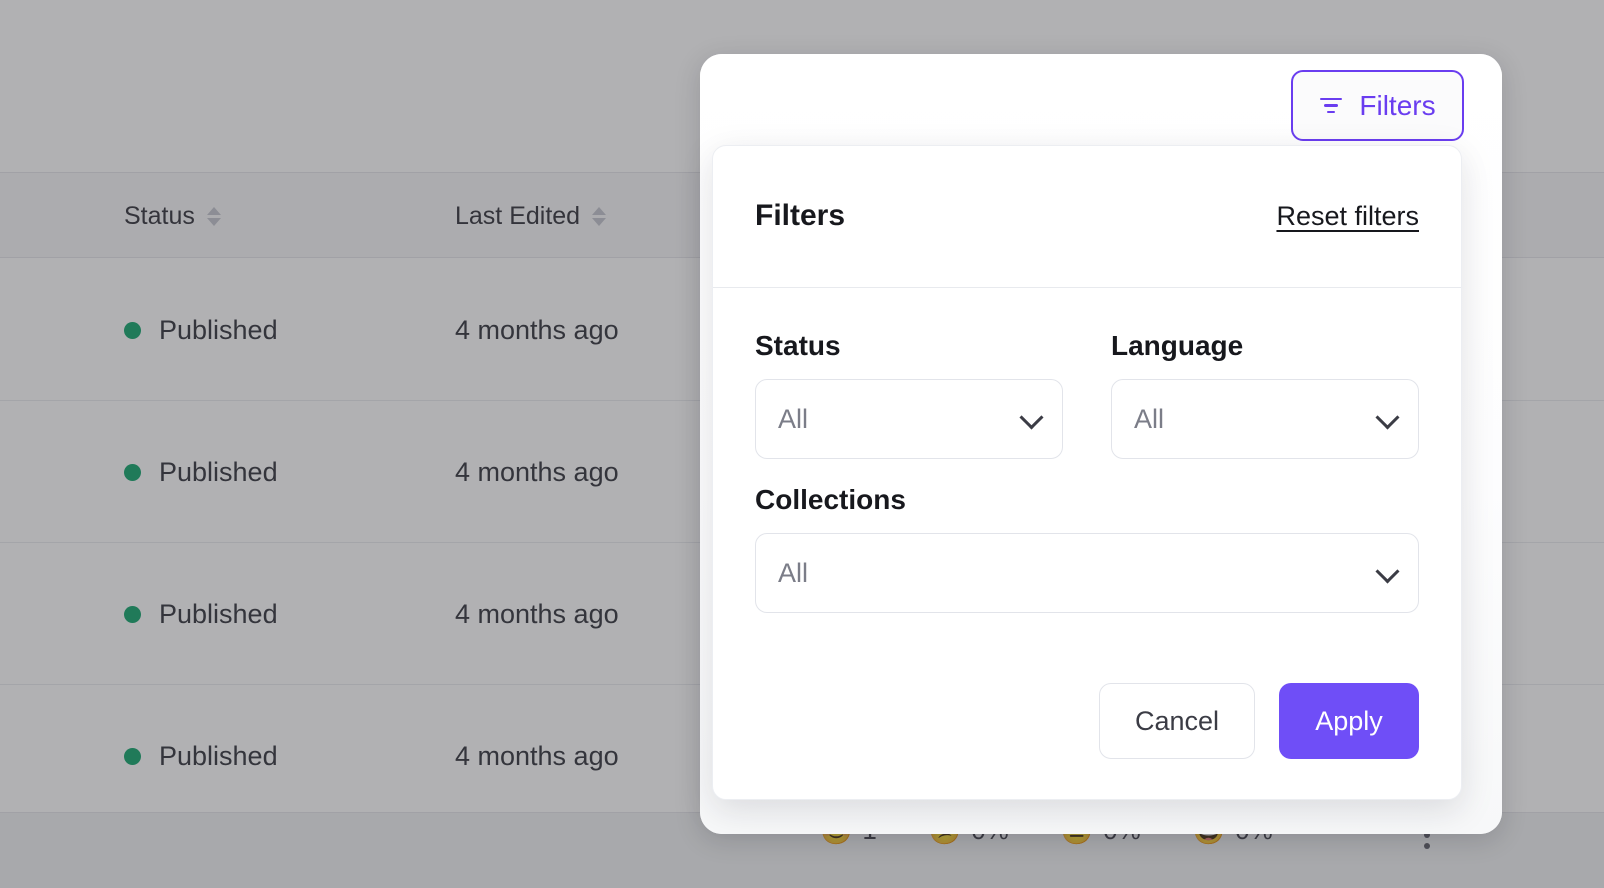 This screenshot has height=888, width=1604. I want to click on language-select-value: All, so click(1149, 418).